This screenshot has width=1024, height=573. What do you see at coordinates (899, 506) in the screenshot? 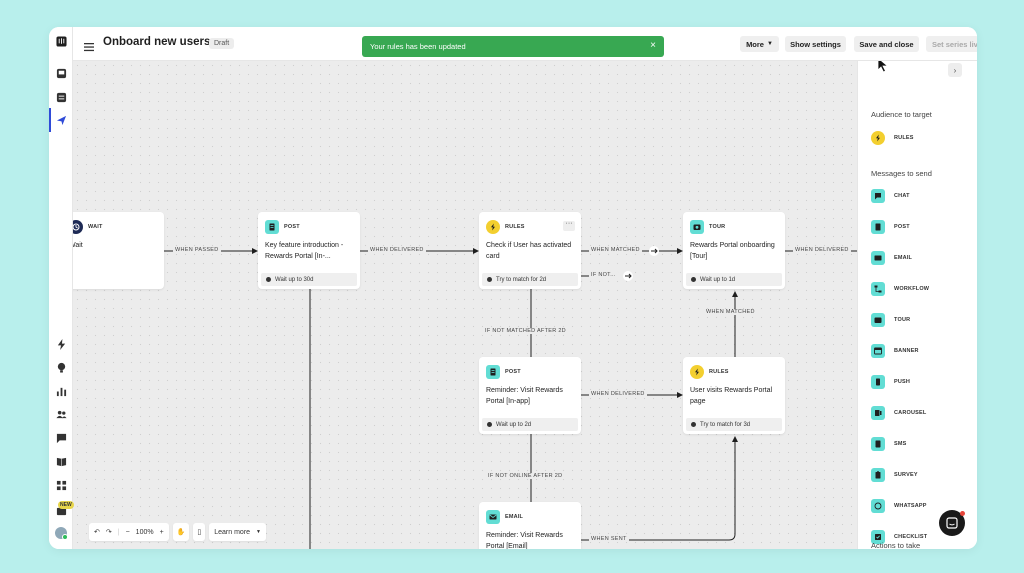
I see `palette-item-whatsapp: WHATSAPP` at bounding box center [899, 506].